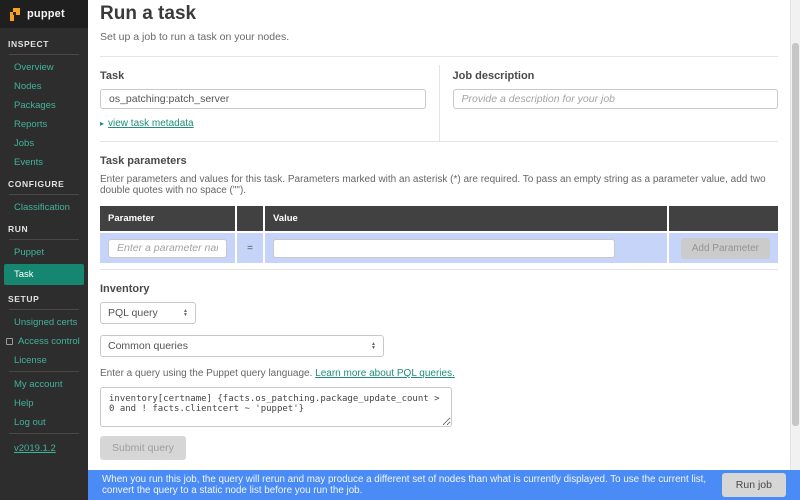 This screenshot has width=800, height=500. Describe the element at coordinates (44, 124) in the screenshot. I see `sidebar-item-reports: Reports` at that location.